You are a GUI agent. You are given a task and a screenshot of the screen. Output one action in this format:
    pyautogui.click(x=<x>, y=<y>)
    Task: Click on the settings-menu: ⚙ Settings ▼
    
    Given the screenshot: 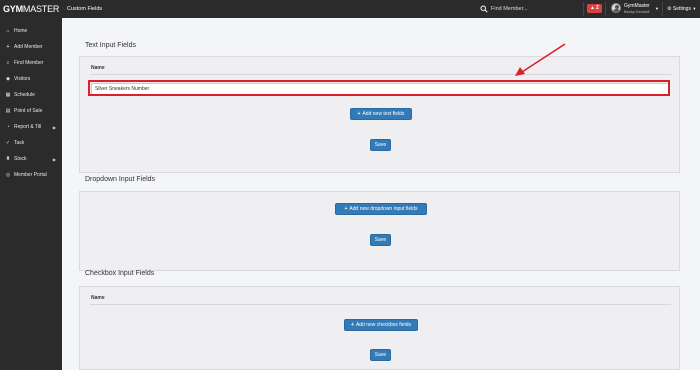 What is the action you would take?
    pyautogui.click(x=681, y=9)
    